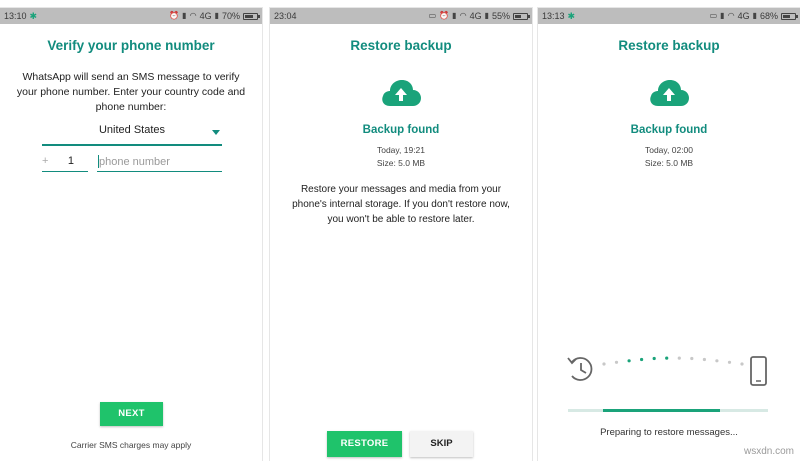  I want to click on smartphone-icon, so click(758, 371).